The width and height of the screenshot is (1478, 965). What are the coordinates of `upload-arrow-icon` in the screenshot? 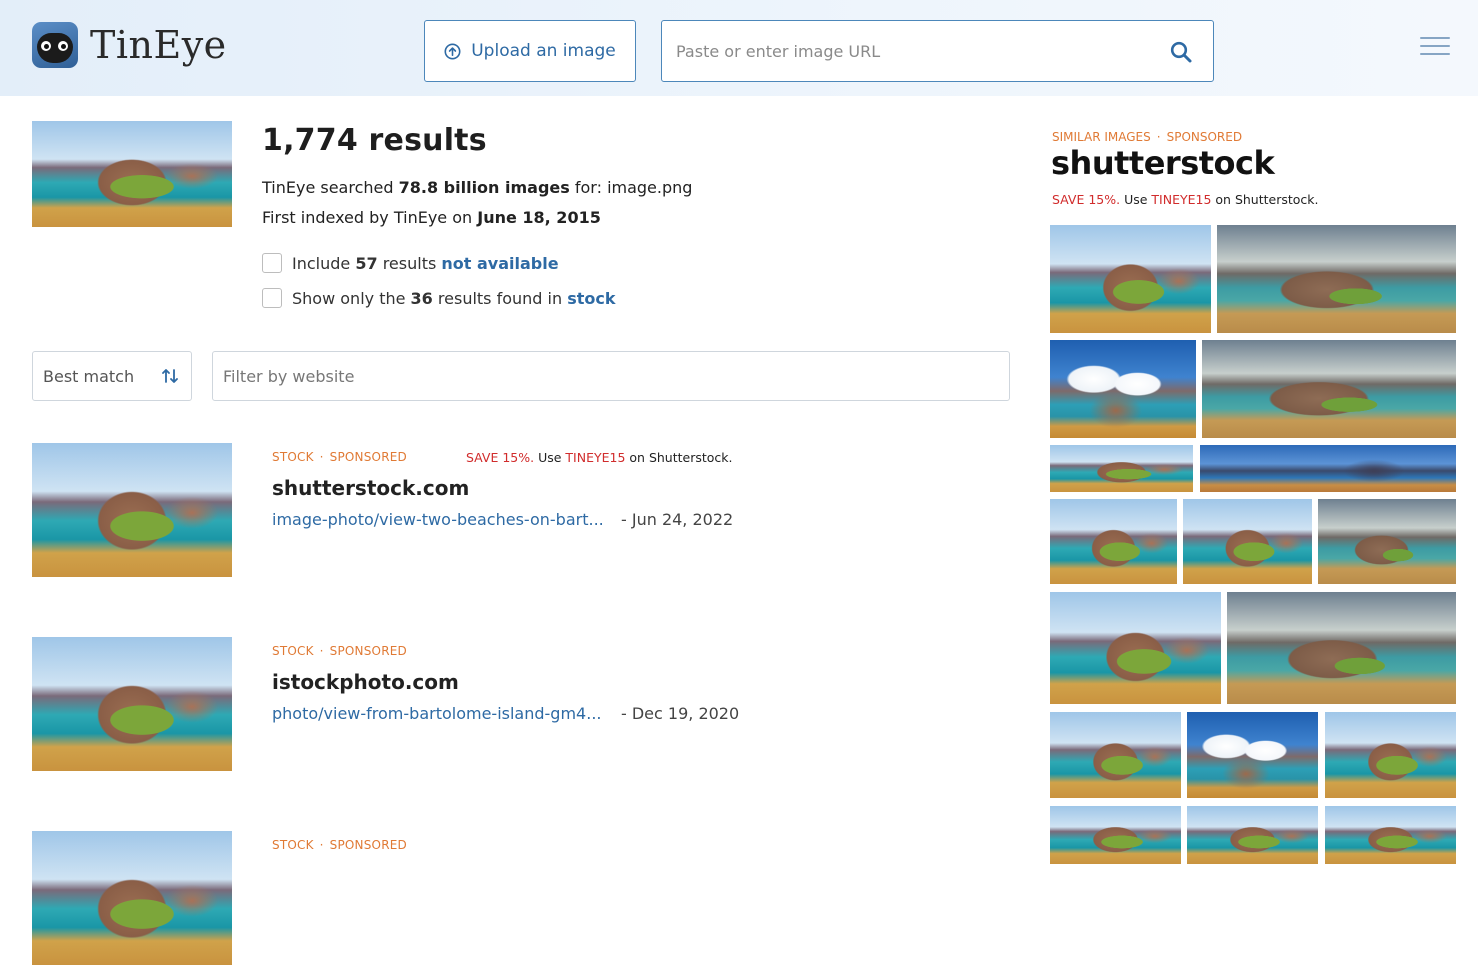 It's located at (452, 51).